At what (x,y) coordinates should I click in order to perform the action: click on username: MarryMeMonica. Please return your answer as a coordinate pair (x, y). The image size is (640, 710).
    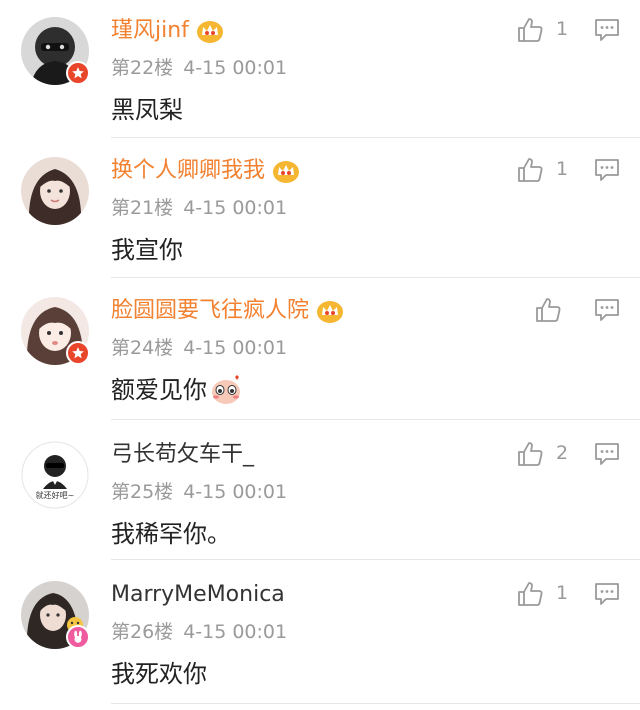
    Looking at the image, I should click on (198, 595).